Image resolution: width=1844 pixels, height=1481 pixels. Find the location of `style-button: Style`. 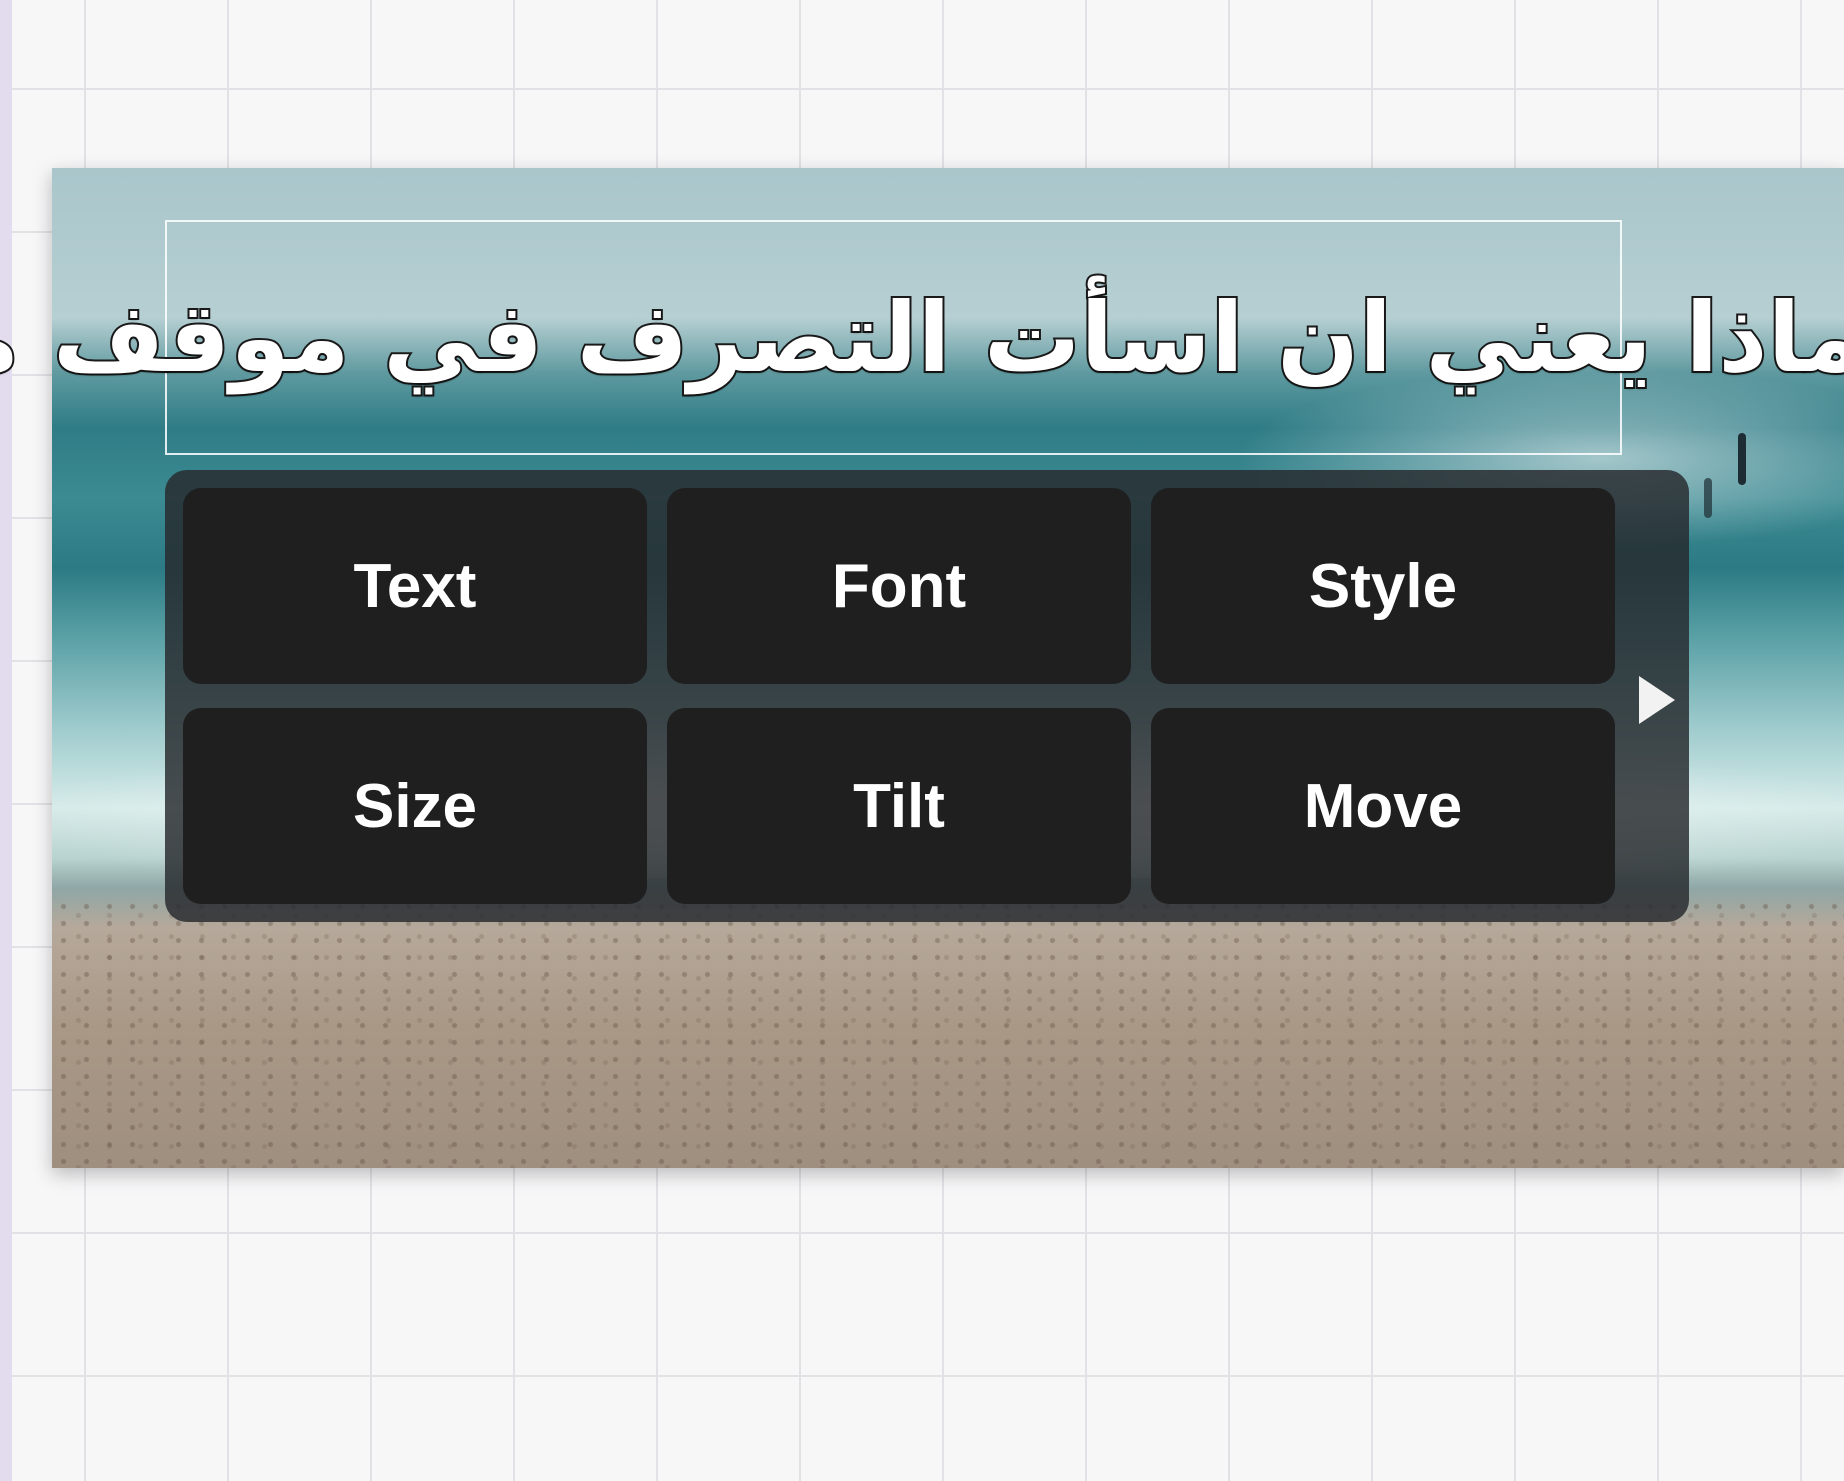

style-button: Style is located at coordinates (1383, 586).